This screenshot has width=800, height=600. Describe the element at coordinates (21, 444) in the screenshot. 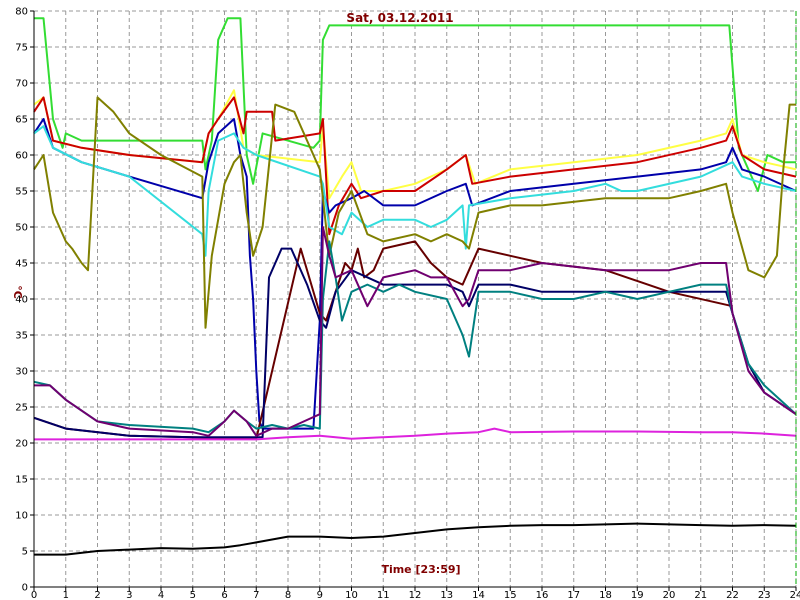

I see `y-tick-label: 20` at that location.